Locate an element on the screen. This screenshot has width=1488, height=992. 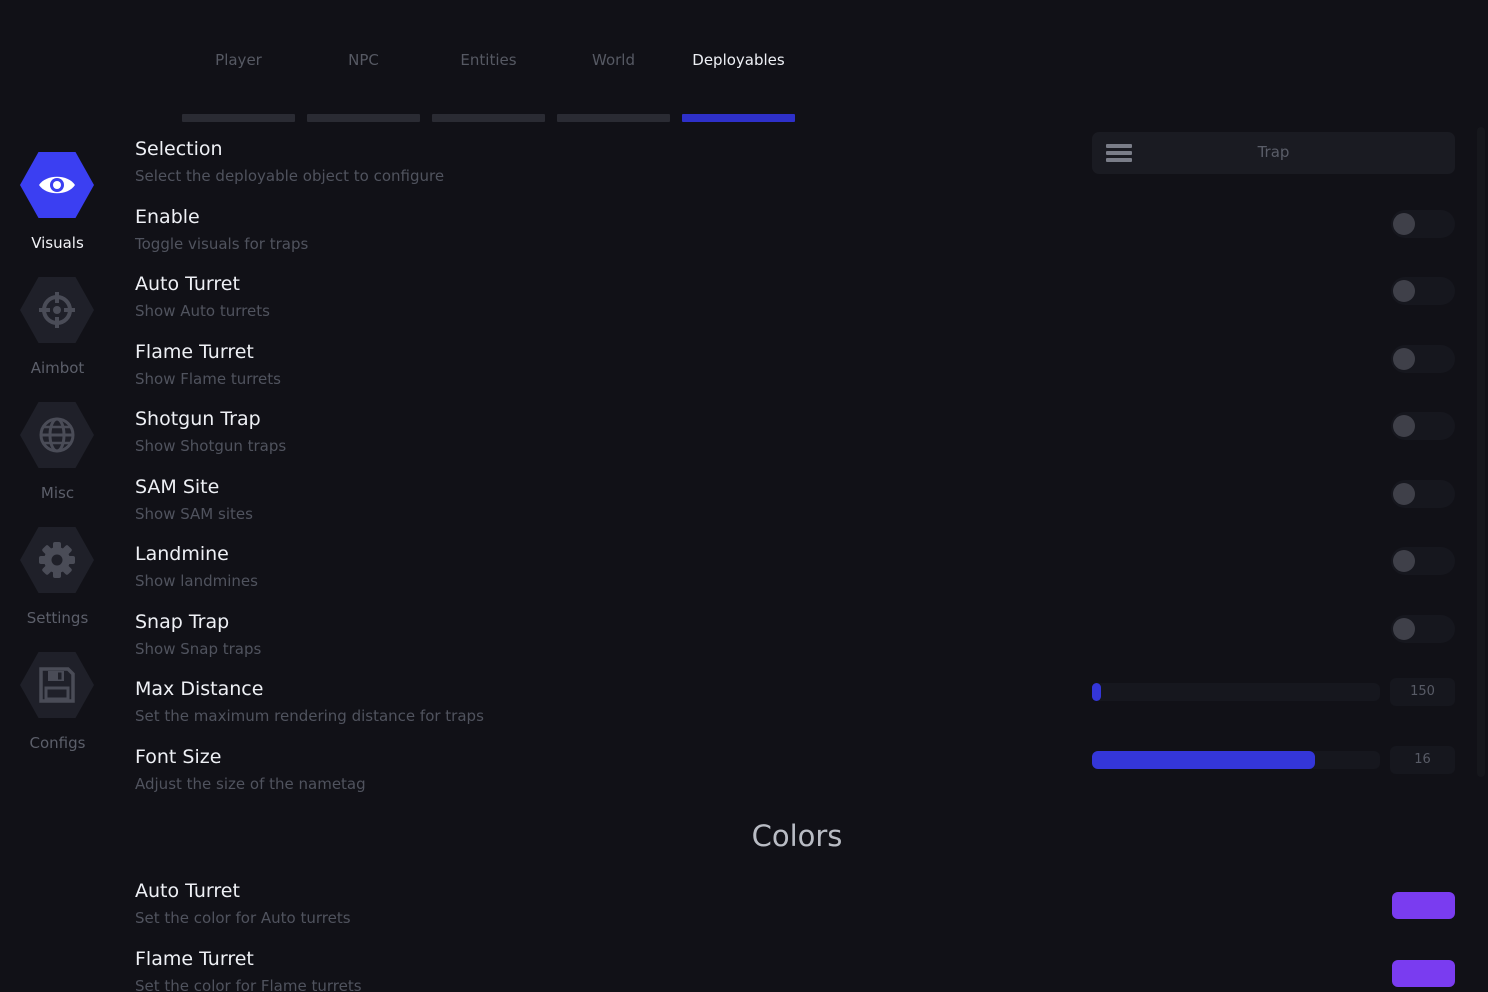
setting-description: Set the color for Flame turrets is located at coordinates (248, 984).